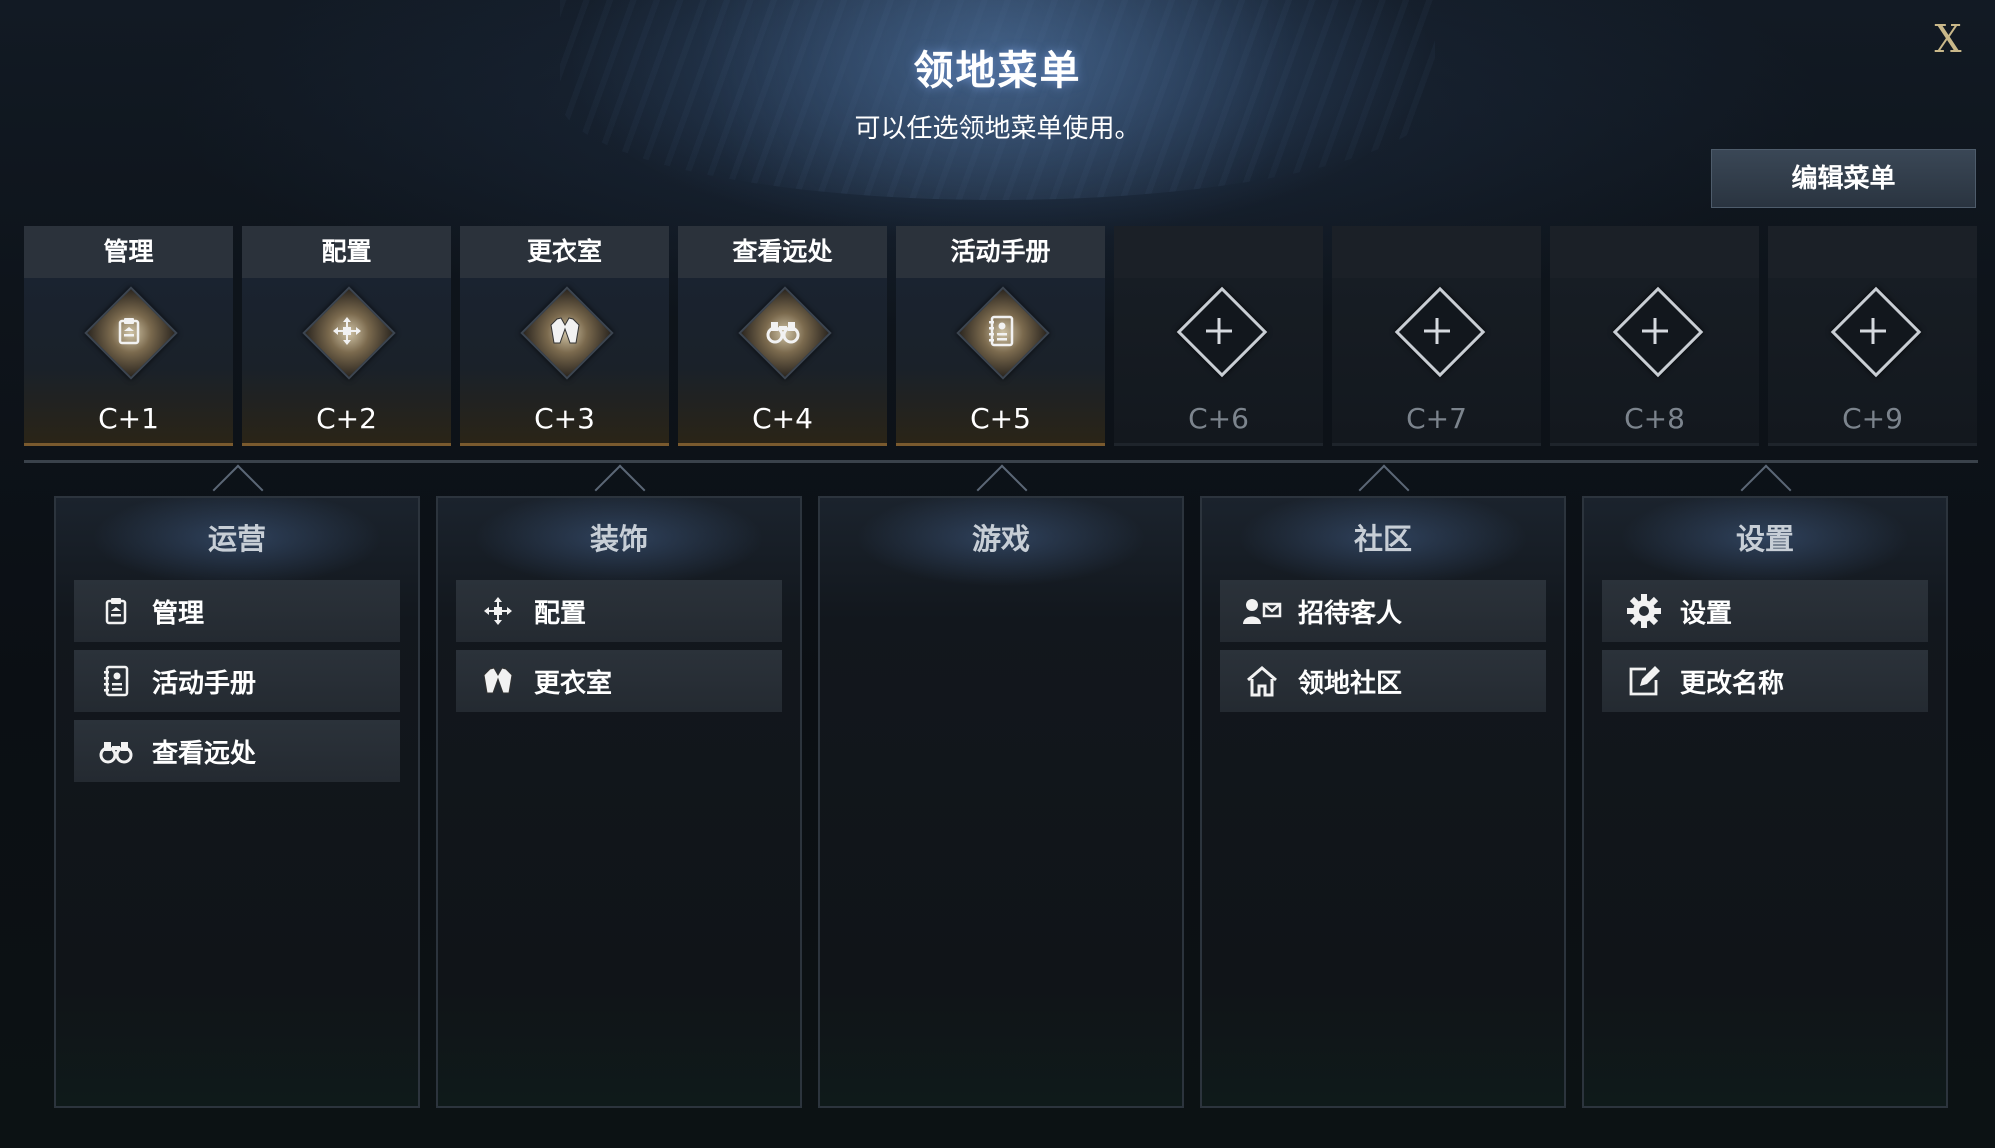  I want to click on category-panel: 装饰 配置 更衣室, so click(619, 786).